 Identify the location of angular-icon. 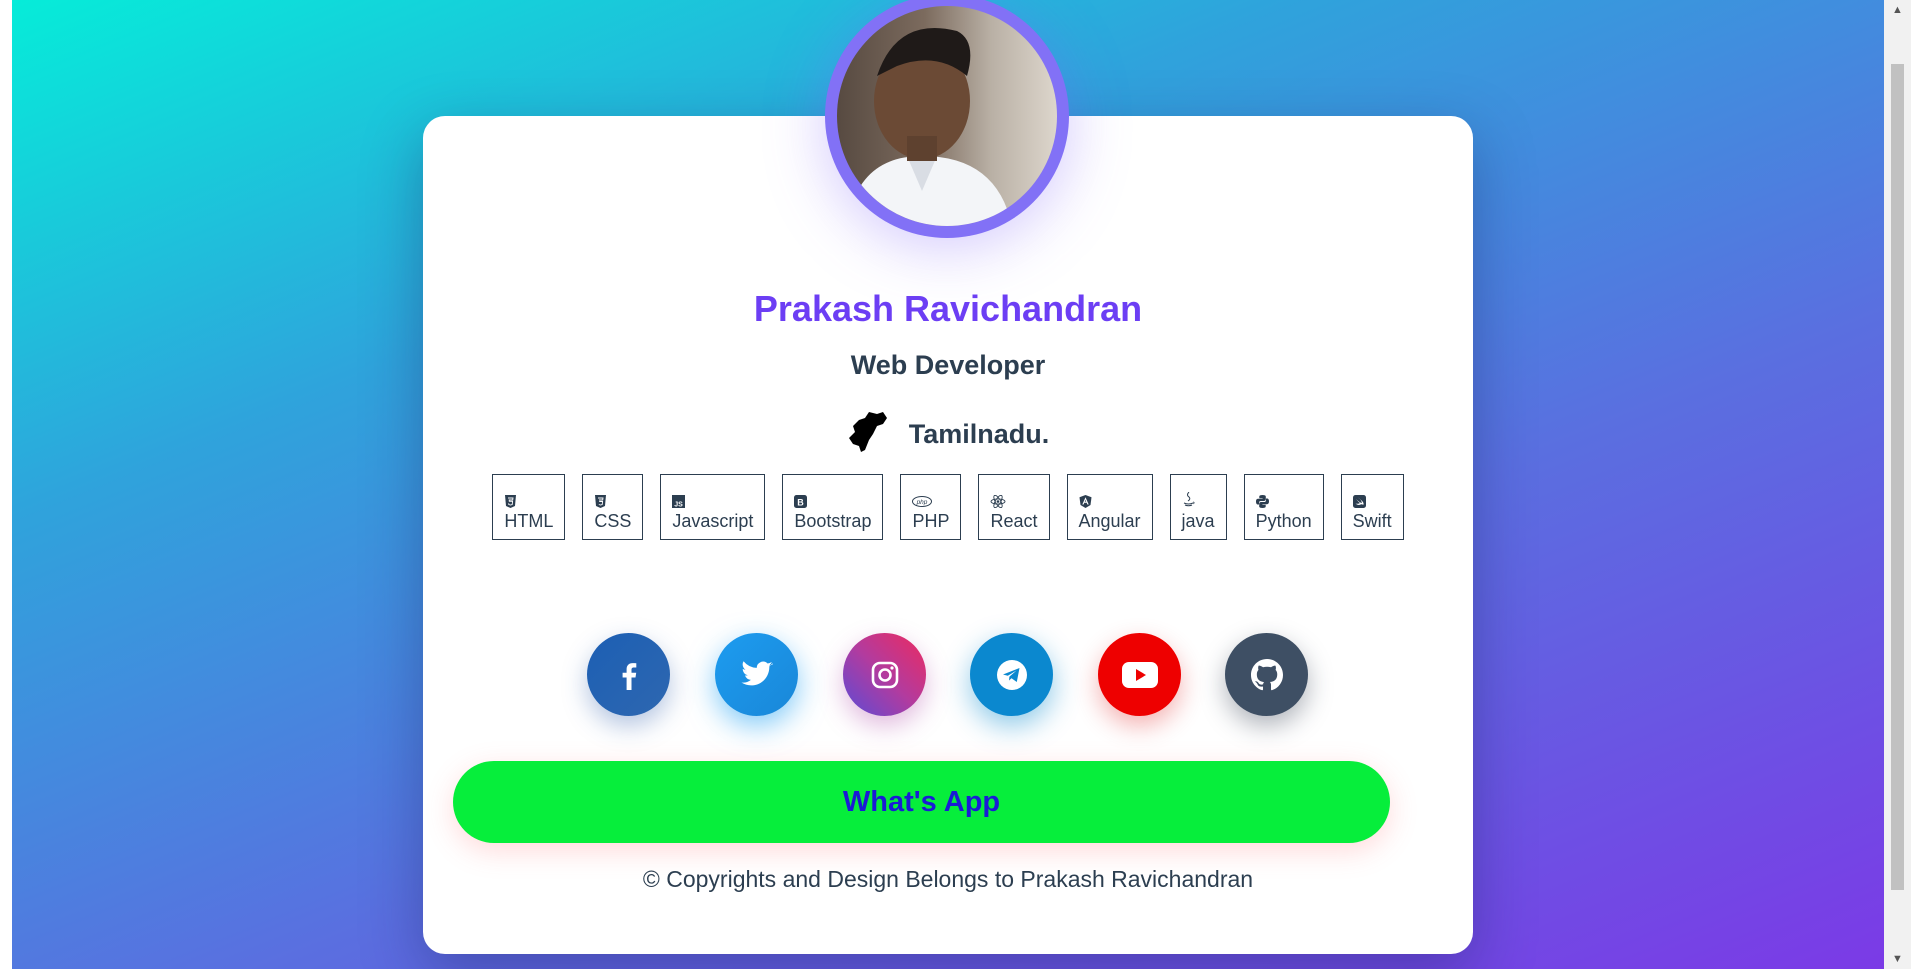
(1085, 501).